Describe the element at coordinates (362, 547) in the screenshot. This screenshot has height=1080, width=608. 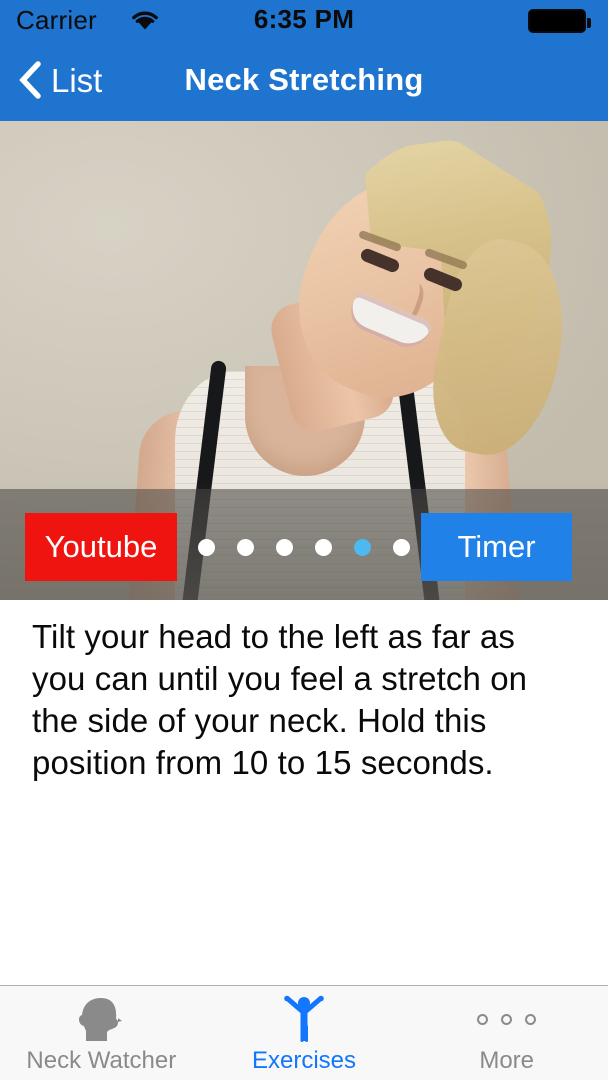
I see `page-dot-active` at that location.